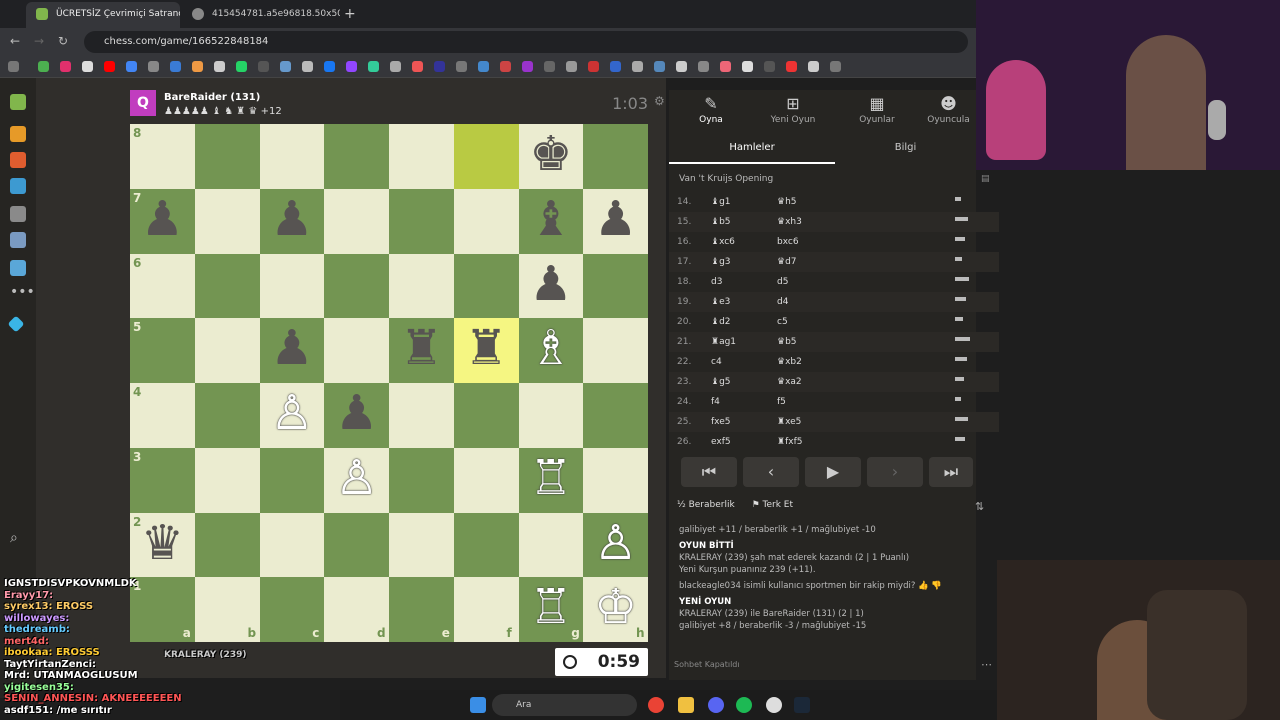 Image resolution: width=1280 pixels, height=720 pixels. What do you see at coordinates (877, 109) in the screenshot?
I see `tab-games: ▦ Oyunlar` at bounding box center [877, 109].